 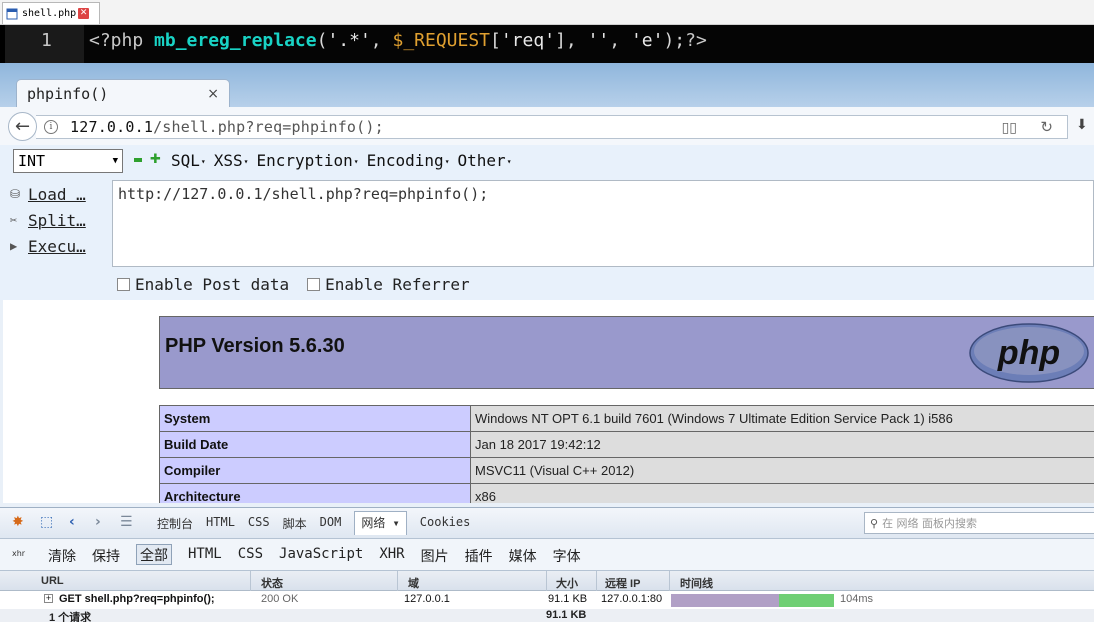 I want to click on col-url: URL, so click(x=52, y=581).